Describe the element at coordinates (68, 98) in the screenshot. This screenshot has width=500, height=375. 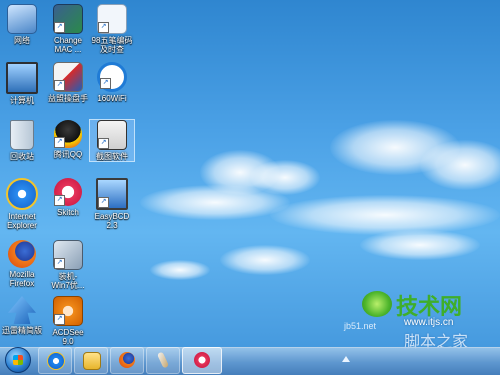
I see `desktop-icon-label: 益盟操盘手` at that location.